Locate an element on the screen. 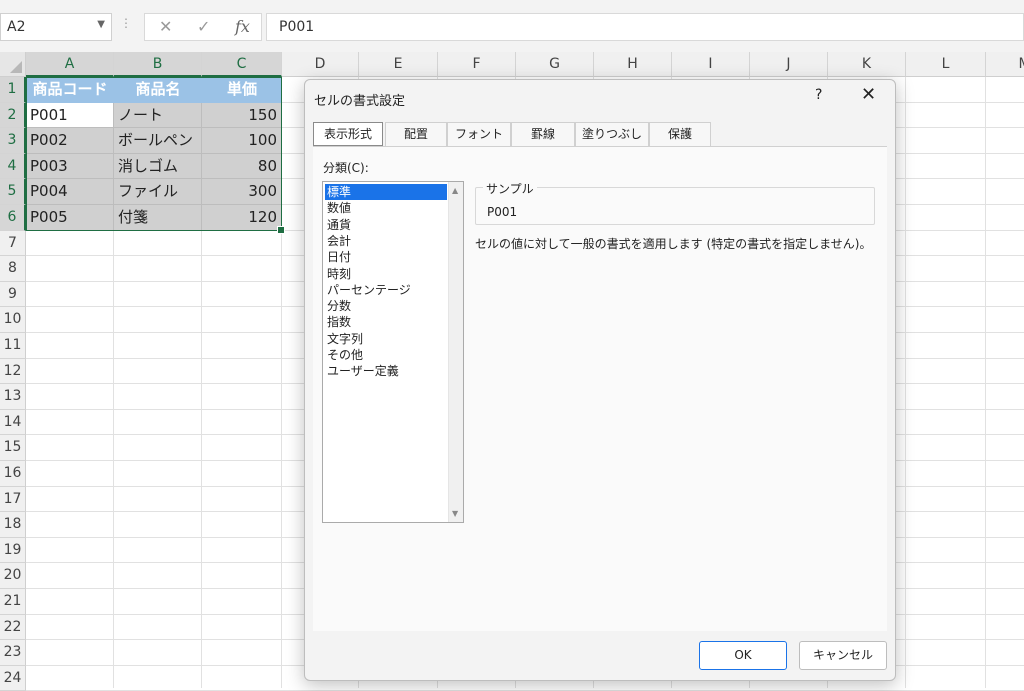 The image size is (1024, 691). sample-value: P001 is located at coordinates (502, 212).